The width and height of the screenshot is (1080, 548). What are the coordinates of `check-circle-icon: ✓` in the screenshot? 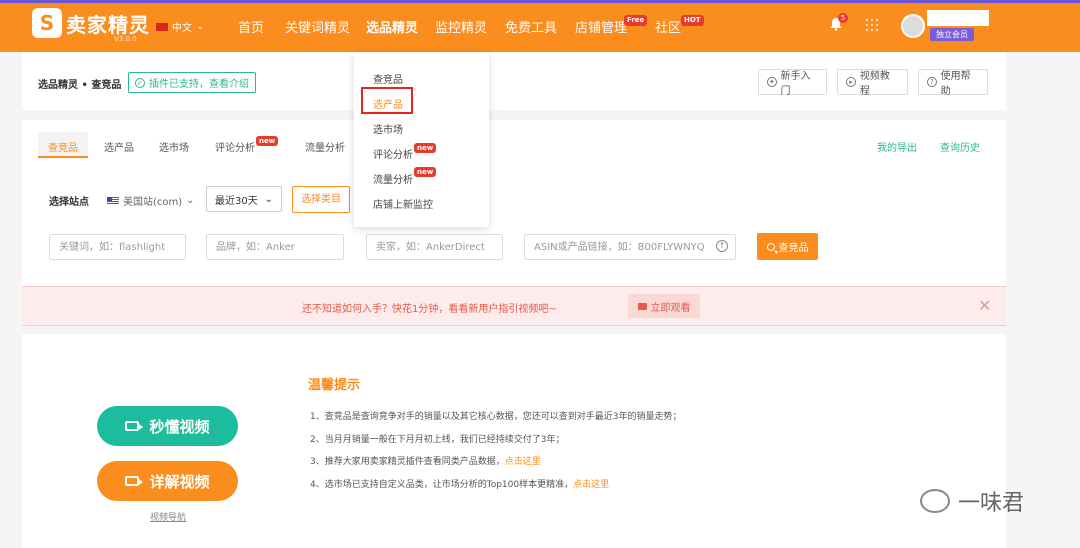 It's located at (140, 82).